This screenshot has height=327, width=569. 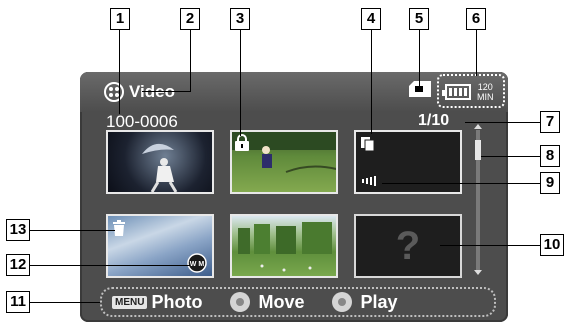 I want to click on scrollbar-thumb, so click(x=478, y=150).